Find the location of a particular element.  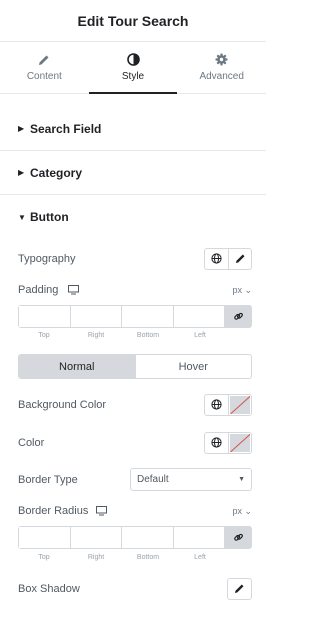

section-category-label: Category is located at coordinates (56, 172).